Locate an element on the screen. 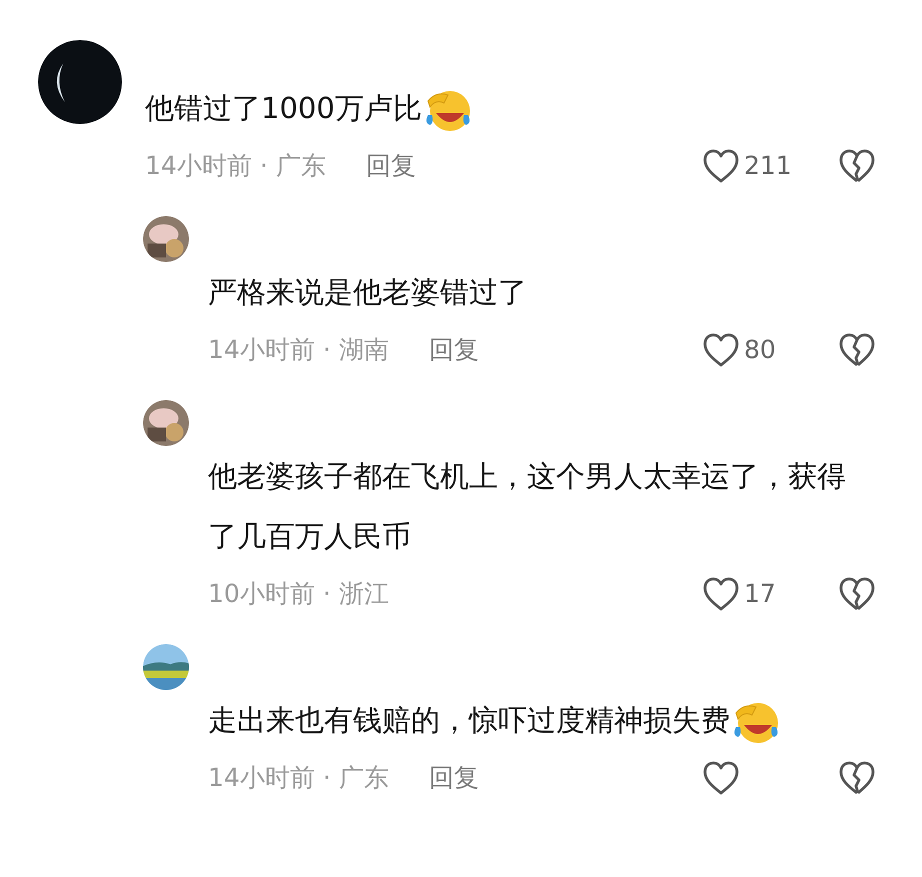 The height and width of the screenshot is (877, 922). comment-region: 浙江 is located at coordinates (363, 594).